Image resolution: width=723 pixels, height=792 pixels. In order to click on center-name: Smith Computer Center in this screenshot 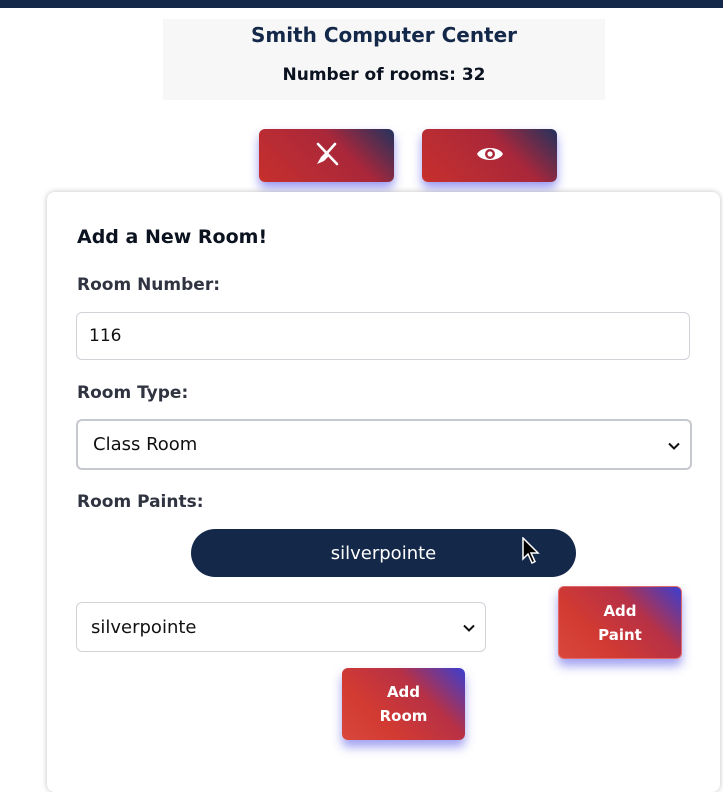, I will do `click(384, 35)`.